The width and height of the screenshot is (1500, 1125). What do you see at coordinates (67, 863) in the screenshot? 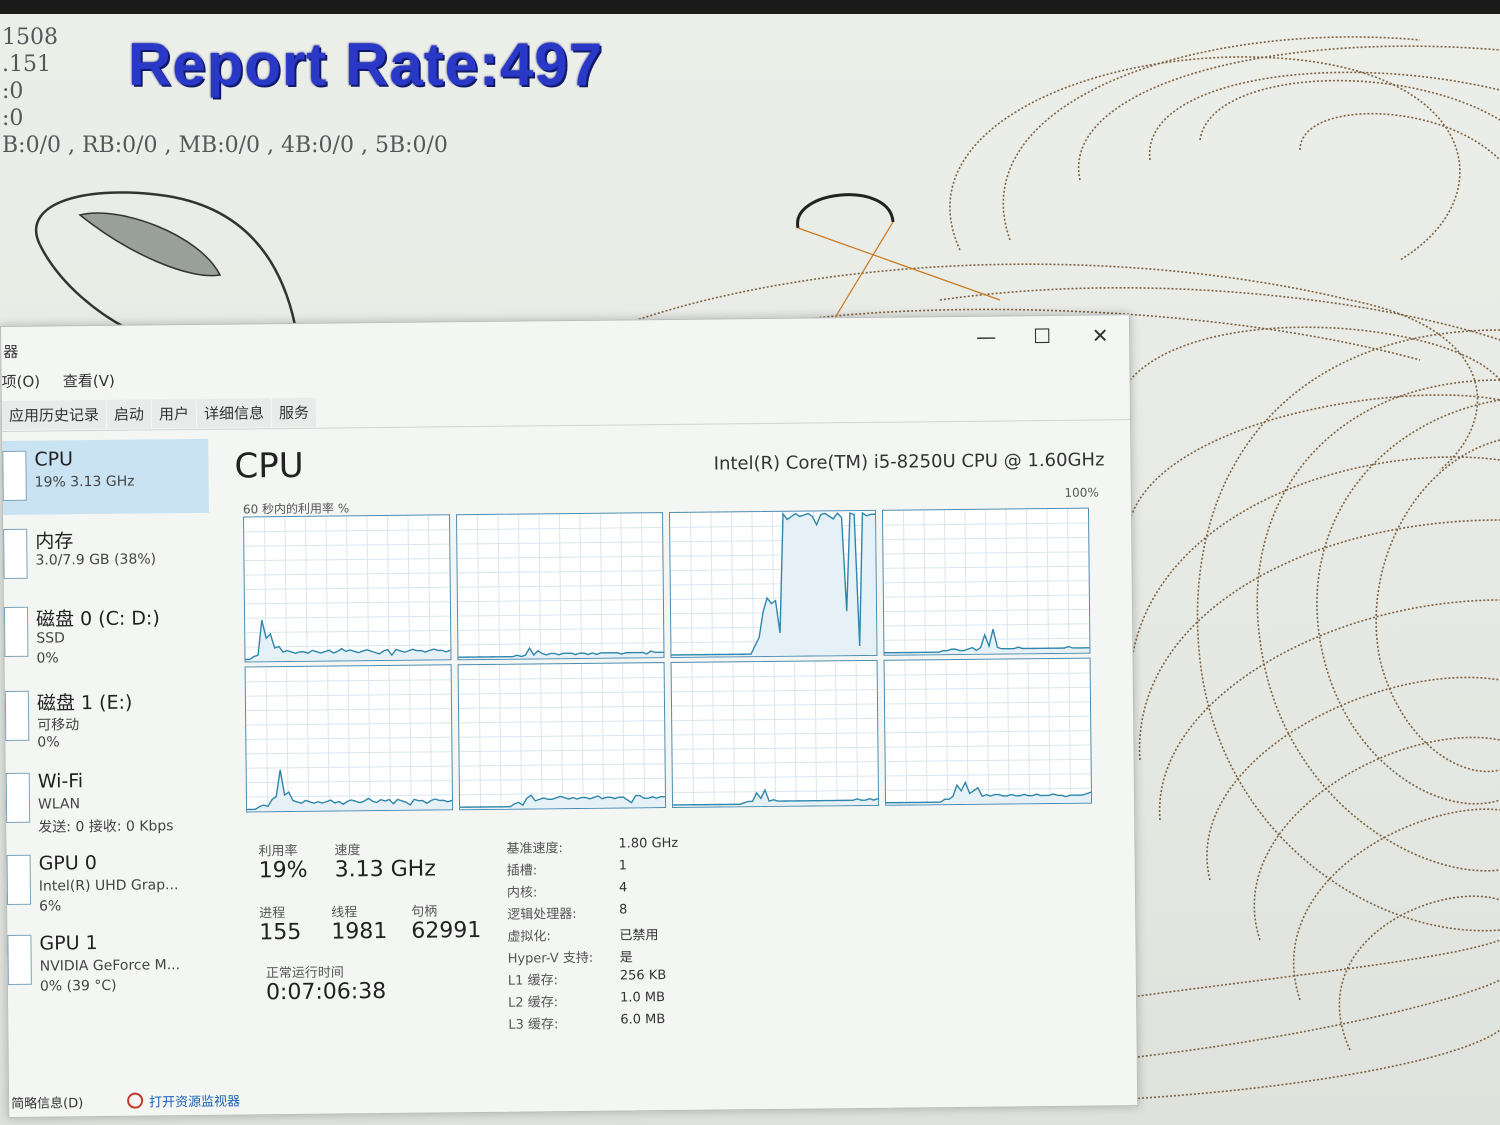
I see `sidebar-item-label: GPU 0` at bounding box center [67, 863].